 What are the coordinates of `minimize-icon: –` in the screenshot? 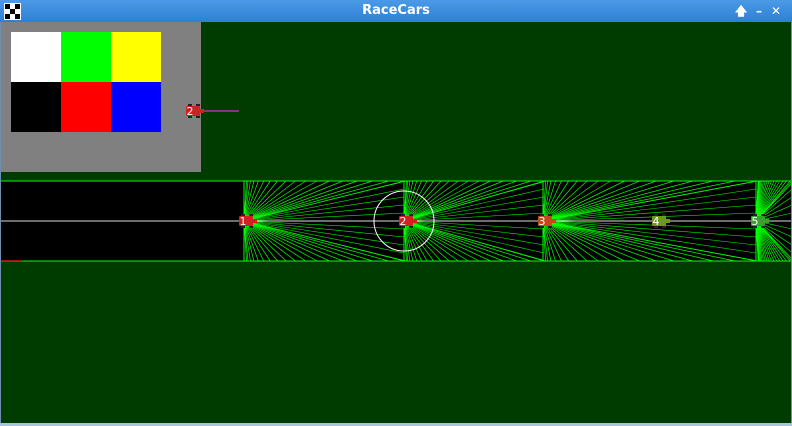 It's located at (759, 11).